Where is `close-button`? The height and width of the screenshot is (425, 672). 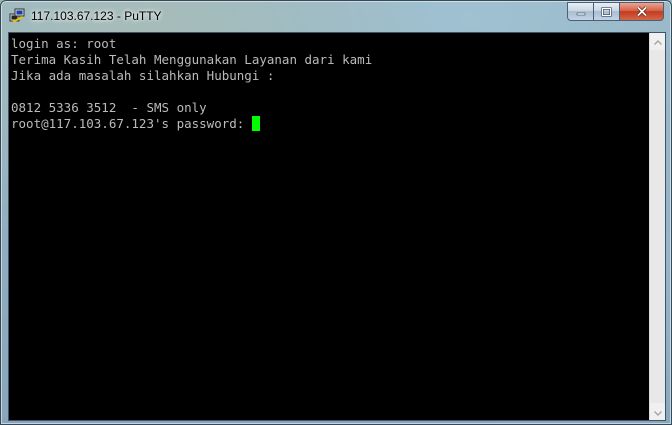
close-button is located at coordinates (641, 11).